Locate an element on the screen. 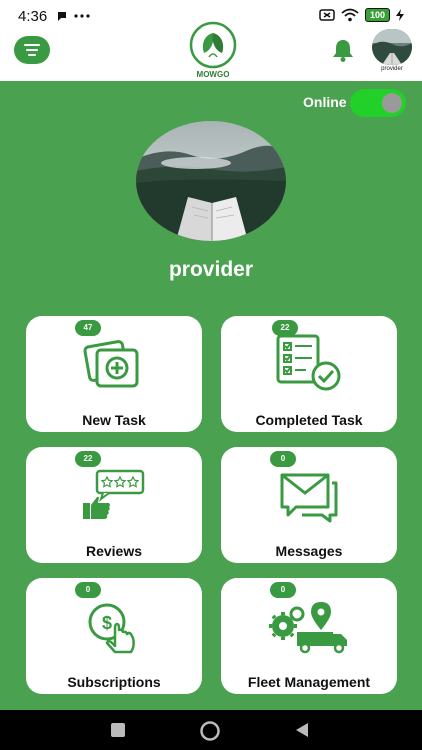 The width and height of the screenshot is (422, 750). app-logo: MOWGO we have more, Than More, w is located at coordinates (213, 55).